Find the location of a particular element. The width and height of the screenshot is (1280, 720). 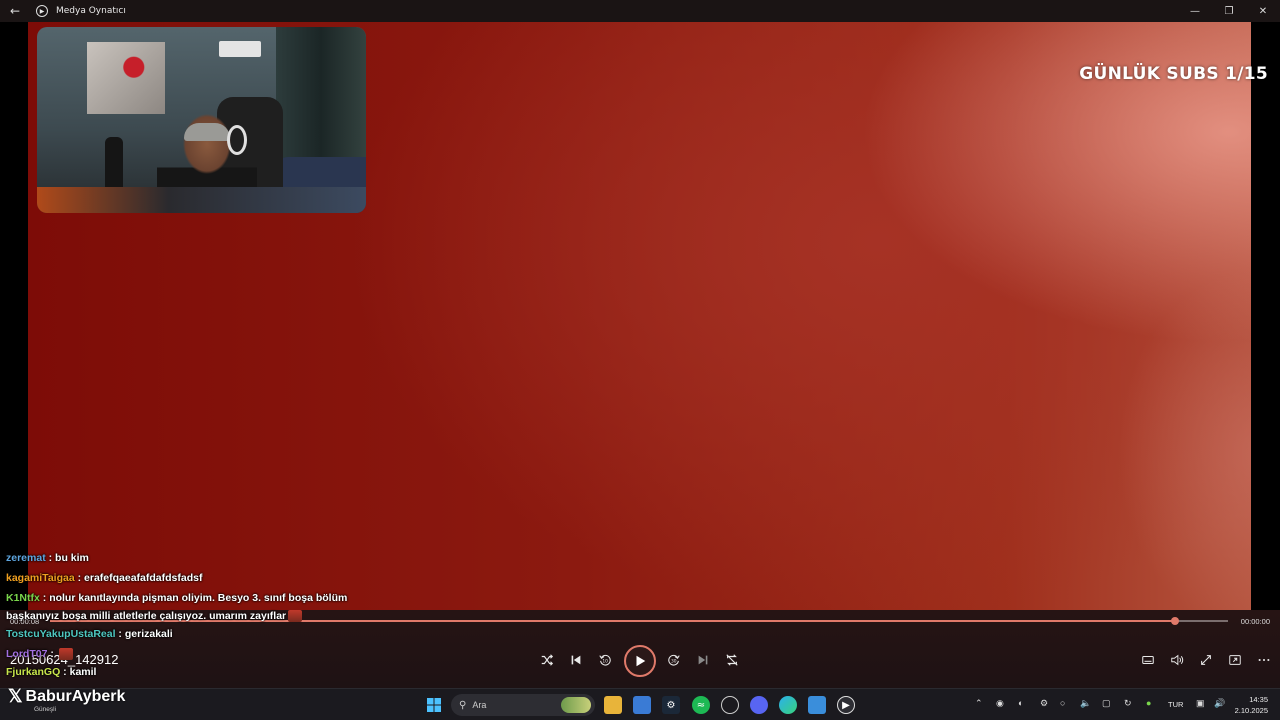

repeat-button is located at coordinates (732, 660).